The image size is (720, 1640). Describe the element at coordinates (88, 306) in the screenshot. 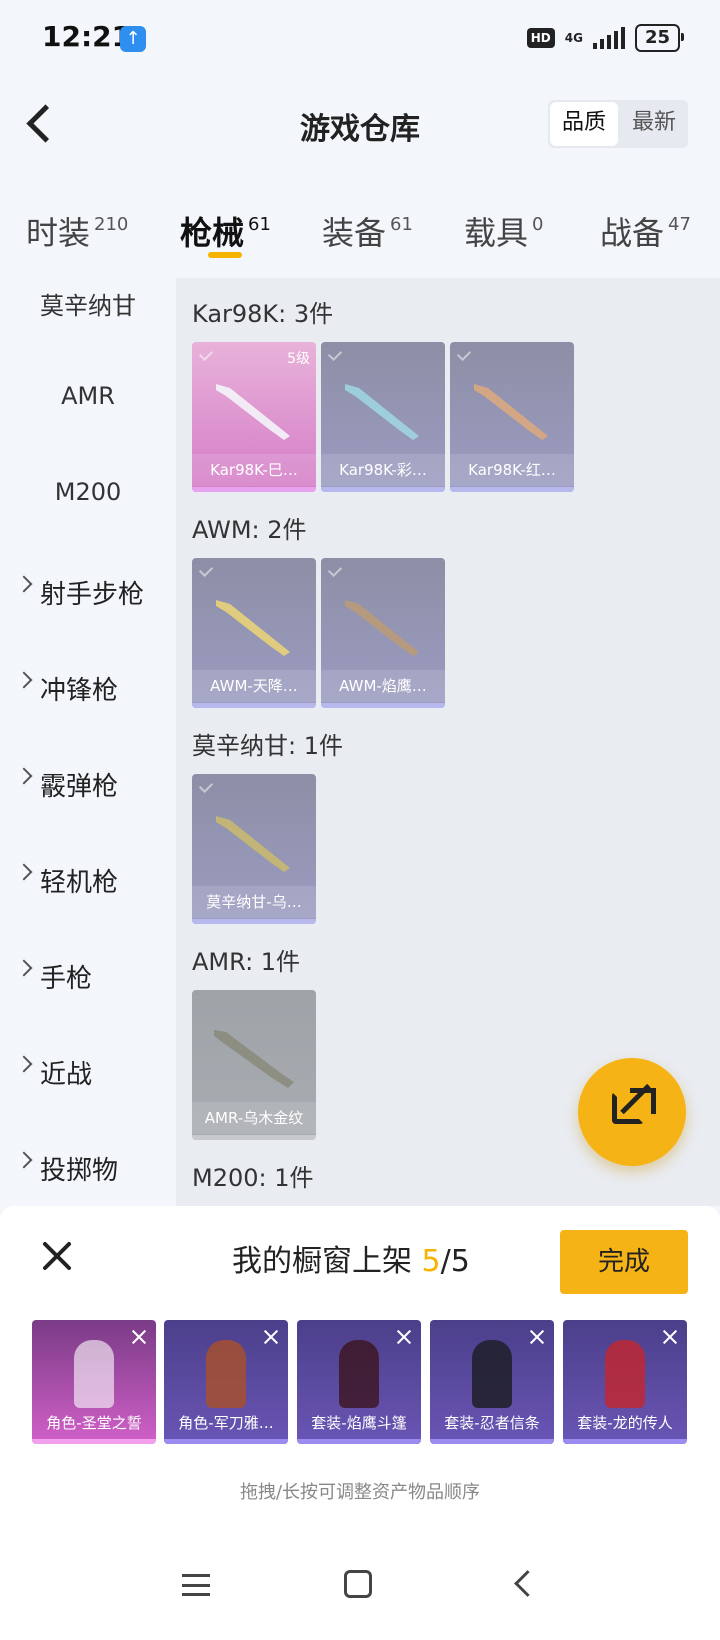

I see `sidebar-item-label: 莫辛纳甘` at that location.